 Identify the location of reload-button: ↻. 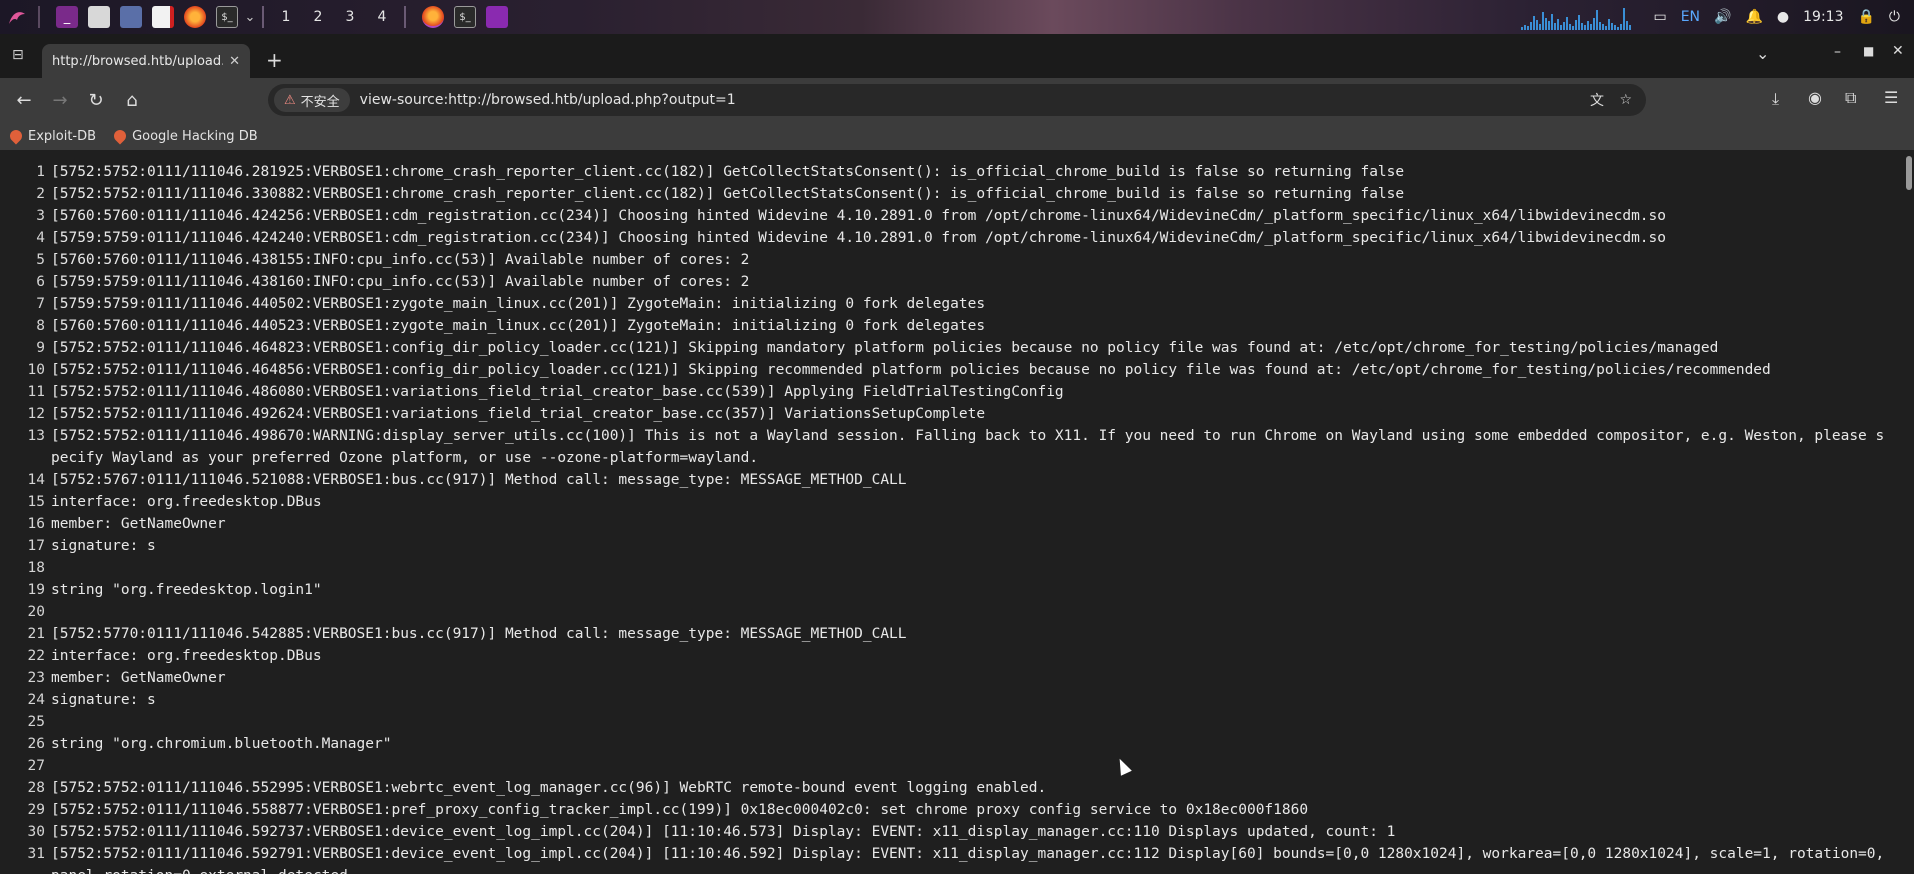
(96, 100).